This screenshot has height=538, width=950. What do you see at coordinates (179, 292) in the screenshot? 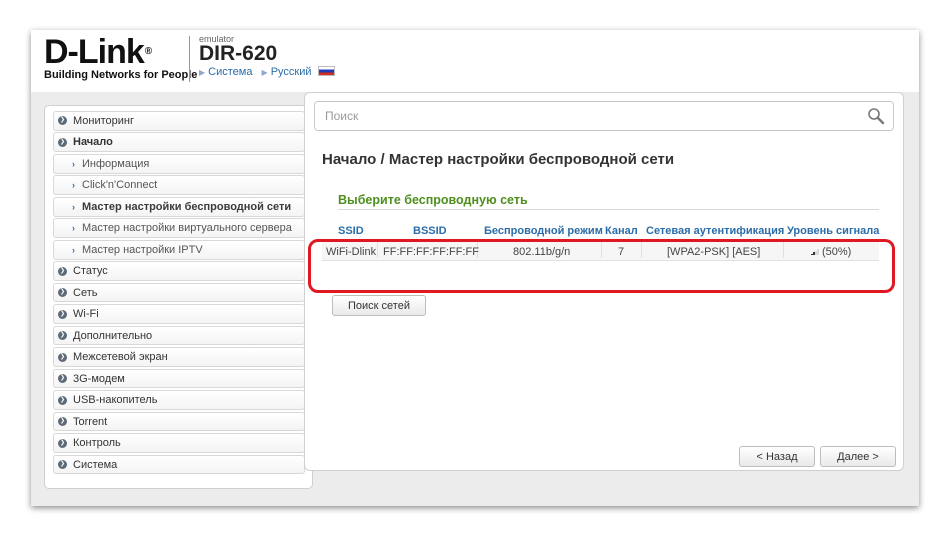
I see `sidebar-item-network: ❯ Сеть` at bounding box center [179, 292].